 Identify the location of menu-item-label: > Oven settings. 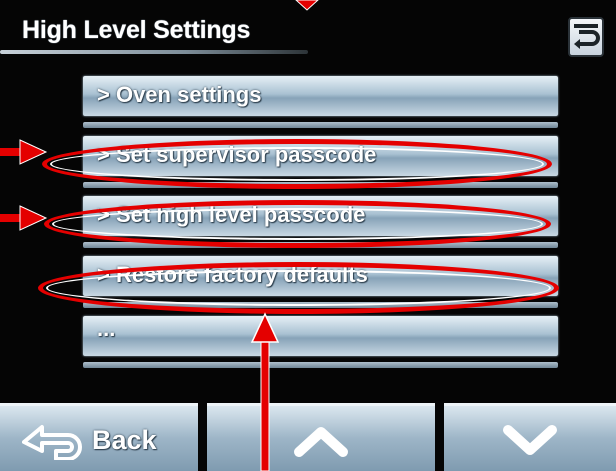
(179, 94).